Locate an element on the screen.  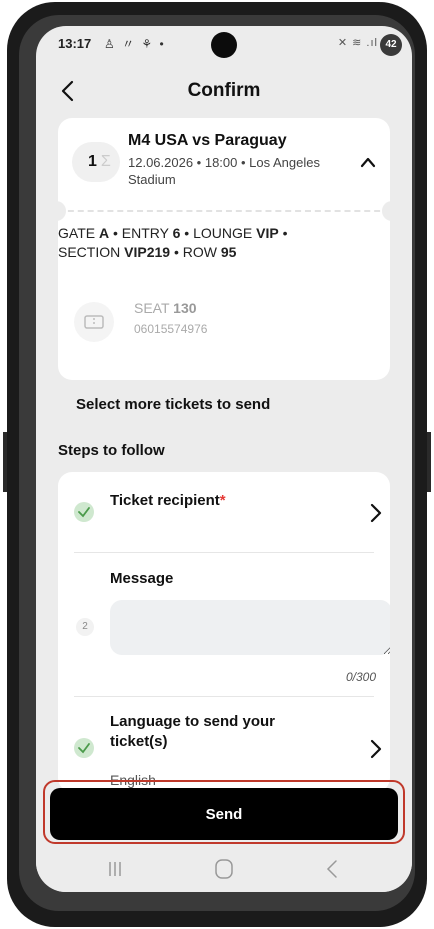
recipient-label-text: Ticket recipient is located at coordinates (165, 500).